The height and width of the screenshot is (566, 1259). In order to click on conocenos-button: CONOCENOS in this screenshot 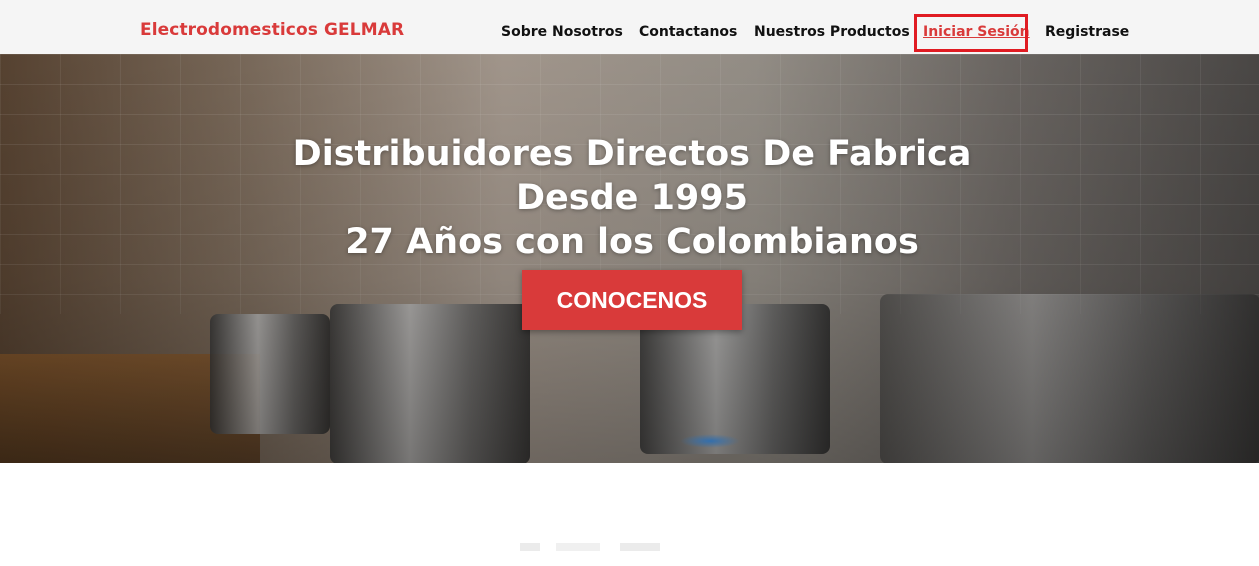, I will do `click(632, 300)`.